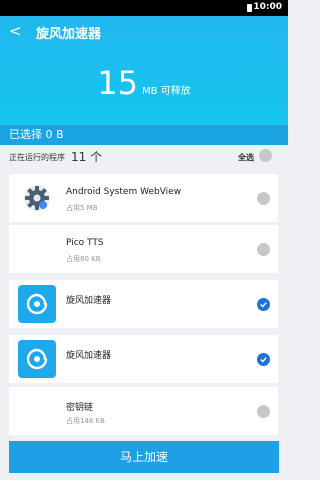 The image size is (320, 480). What do you see at coordinates (143, 198) in the screenshot?
I see `list-item: Android System WebView 占用5 MB` at bounding box center [143, 198].